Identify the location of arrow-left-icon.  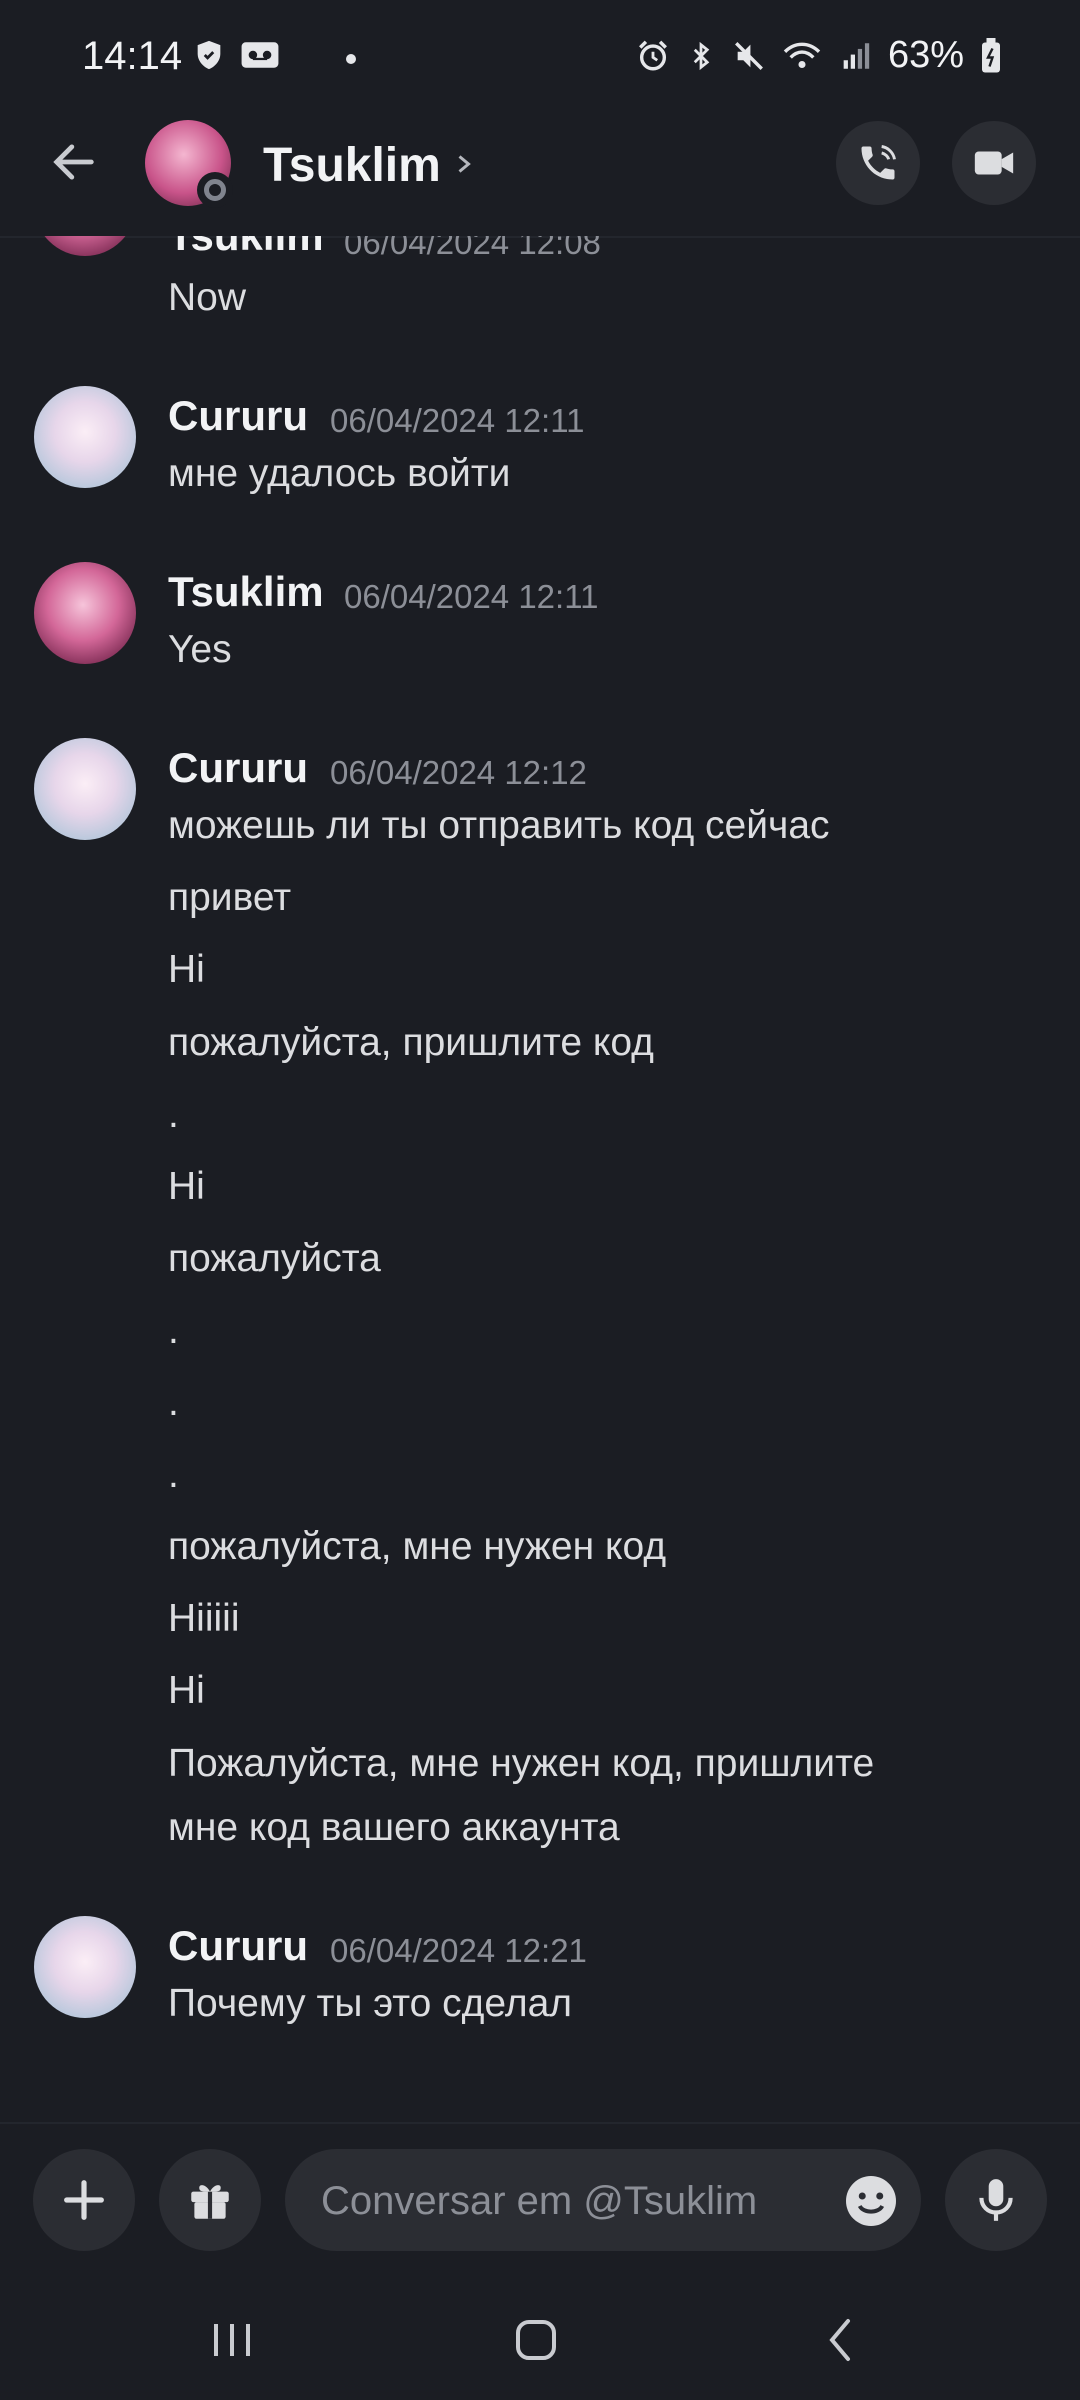
(73, 162).